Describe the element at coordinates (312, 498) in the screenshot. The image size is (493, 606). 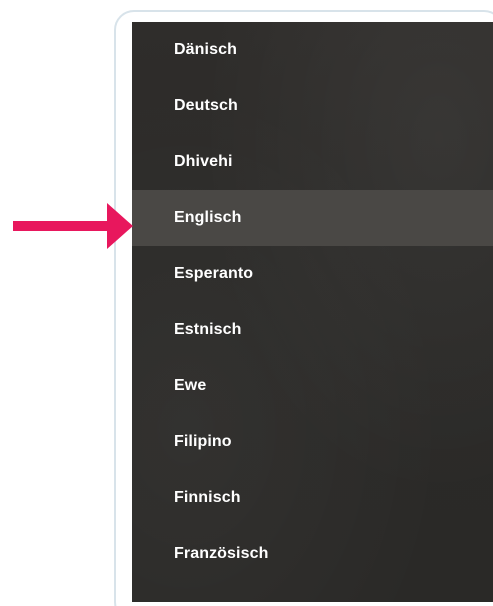
I see `language-option-finnisch: Finnisch` at that location.